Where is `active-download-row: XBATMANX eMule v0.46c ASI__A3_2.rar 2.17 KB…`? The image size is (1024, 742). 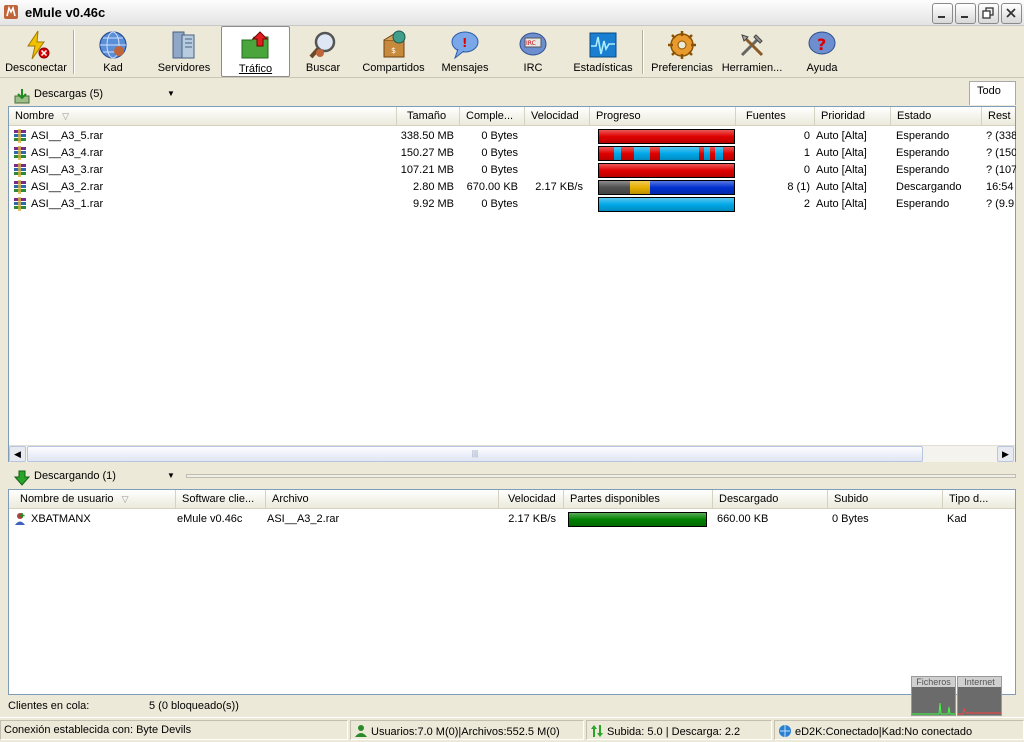
active-download-row: XBATMANX eMule v0.46c ASI__A3_2.rar 2.17 KB… is located at coordinates (512, 519).